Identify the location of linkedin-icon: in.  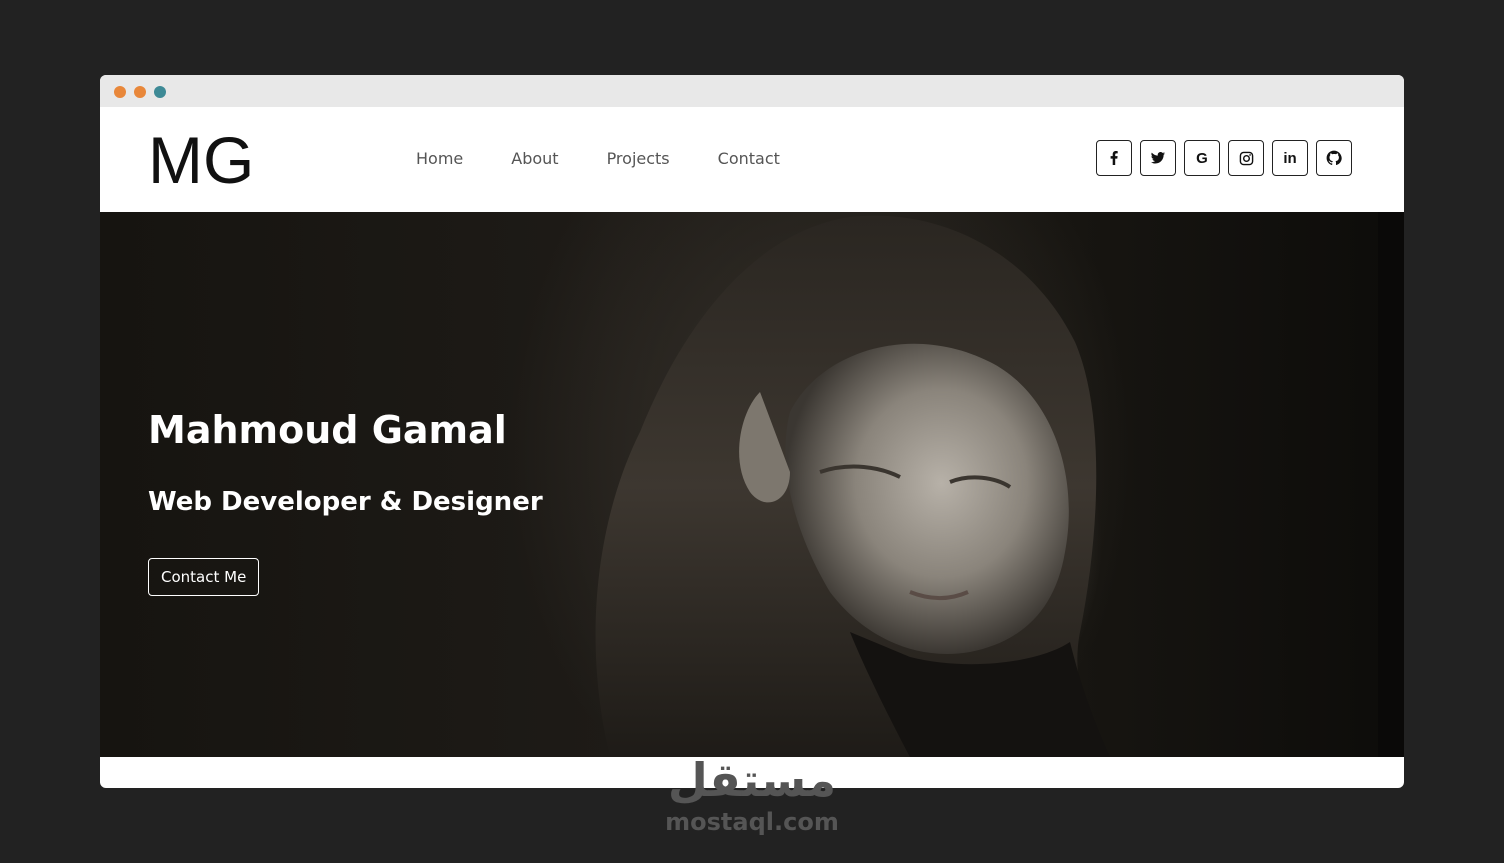
(1290, 158).